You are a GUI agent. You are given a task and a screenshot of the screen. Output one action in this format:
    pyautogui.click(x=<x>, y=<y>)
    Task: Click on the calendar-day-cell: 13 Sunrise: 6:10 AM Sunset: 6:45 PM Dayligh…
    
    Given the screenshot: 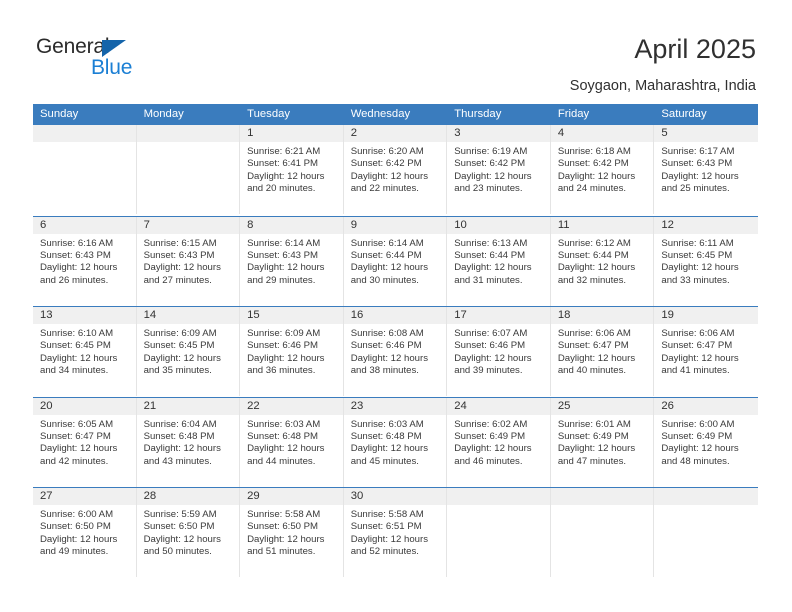 What is the action you would take?
    pyautogui.click(x=85, y=351)
    